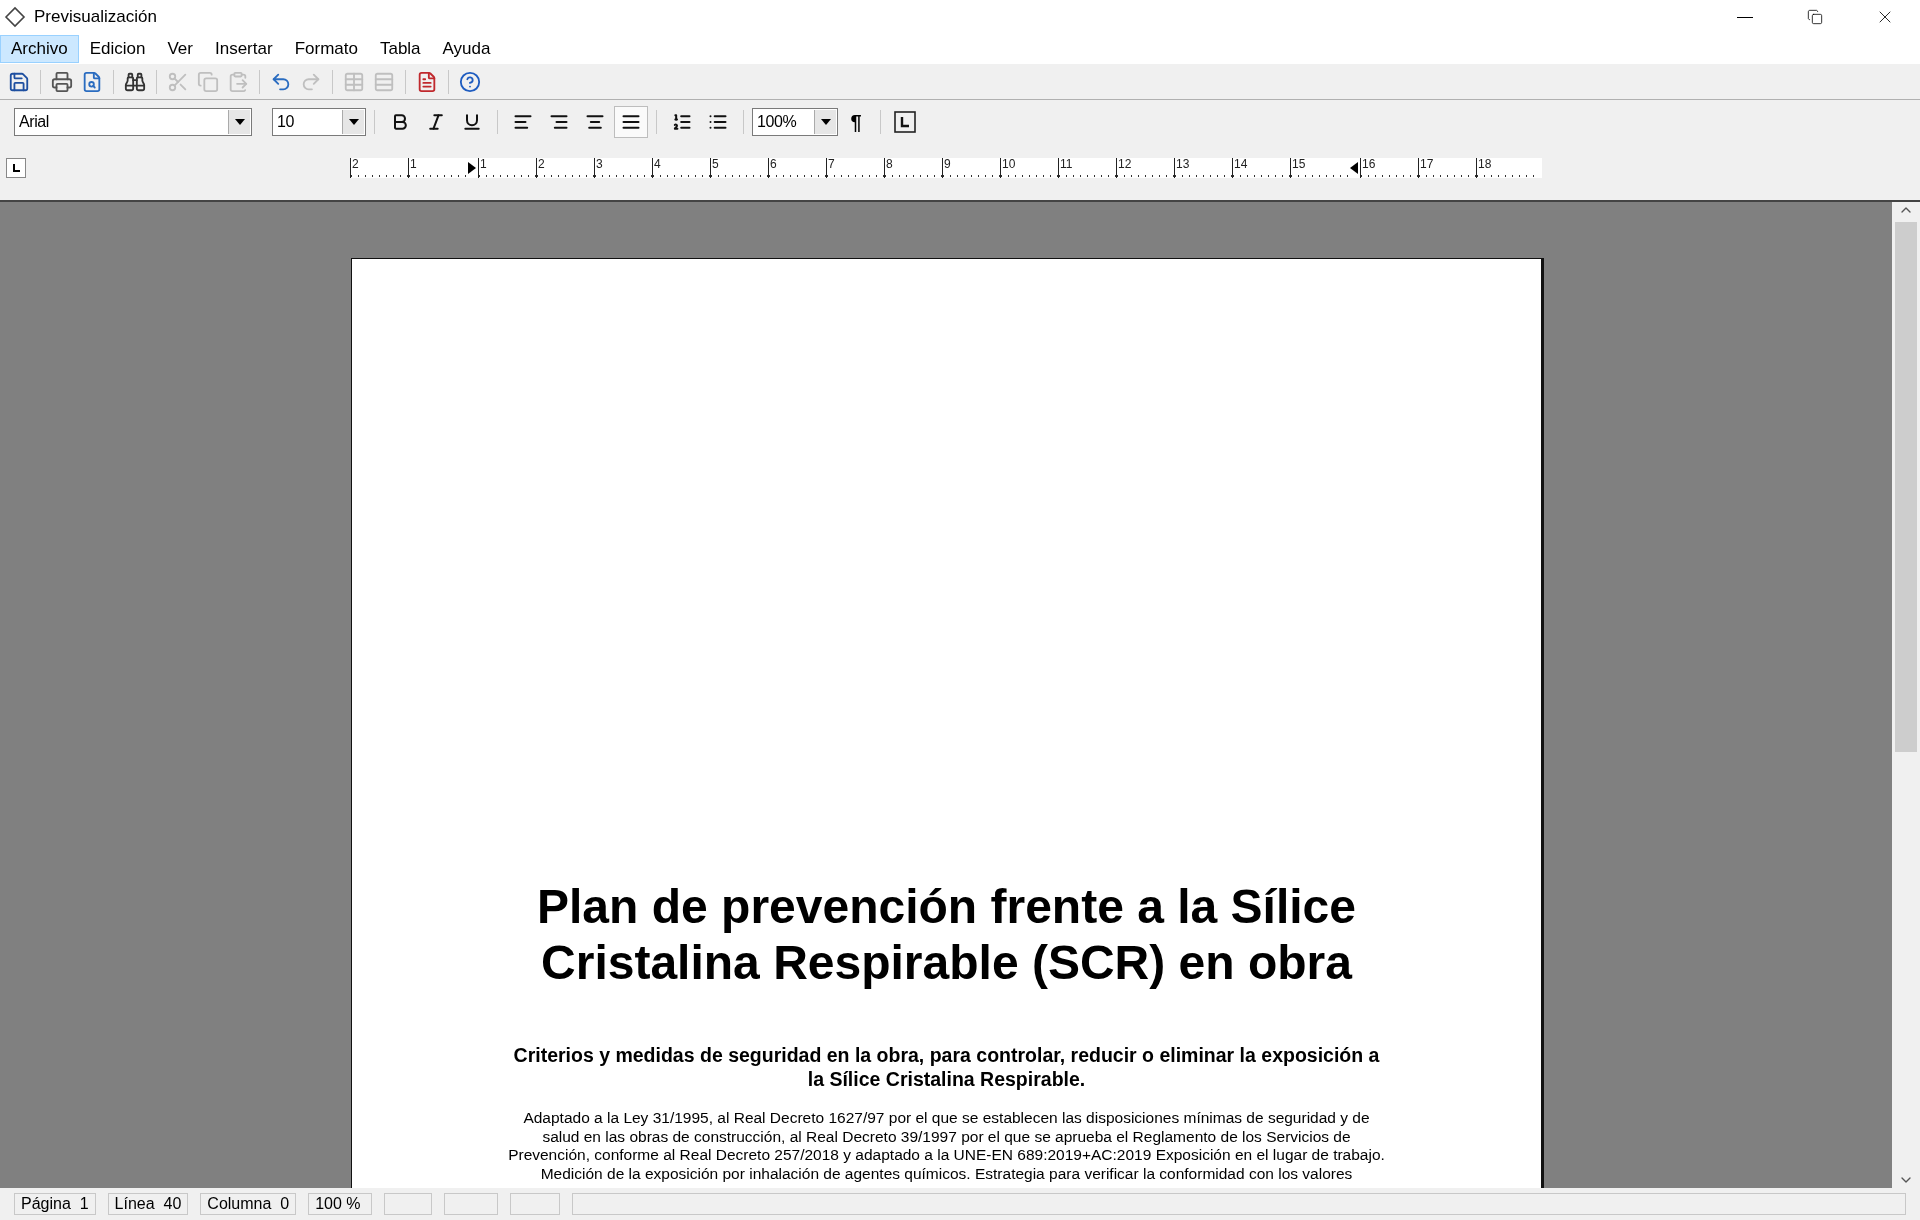  I want to click on table-rows-icon, so click(384, 81).